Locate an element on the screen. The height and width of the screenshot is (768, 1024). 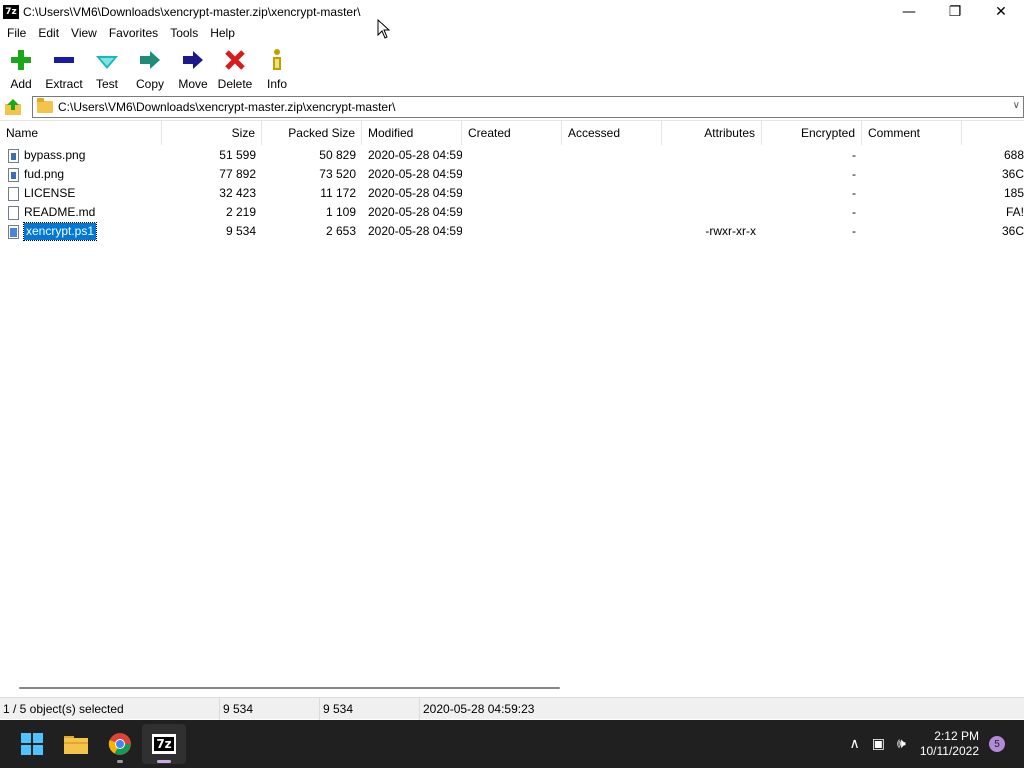
file-modified: 2020-05-28 04:59 is located at coordinates (415, 212).